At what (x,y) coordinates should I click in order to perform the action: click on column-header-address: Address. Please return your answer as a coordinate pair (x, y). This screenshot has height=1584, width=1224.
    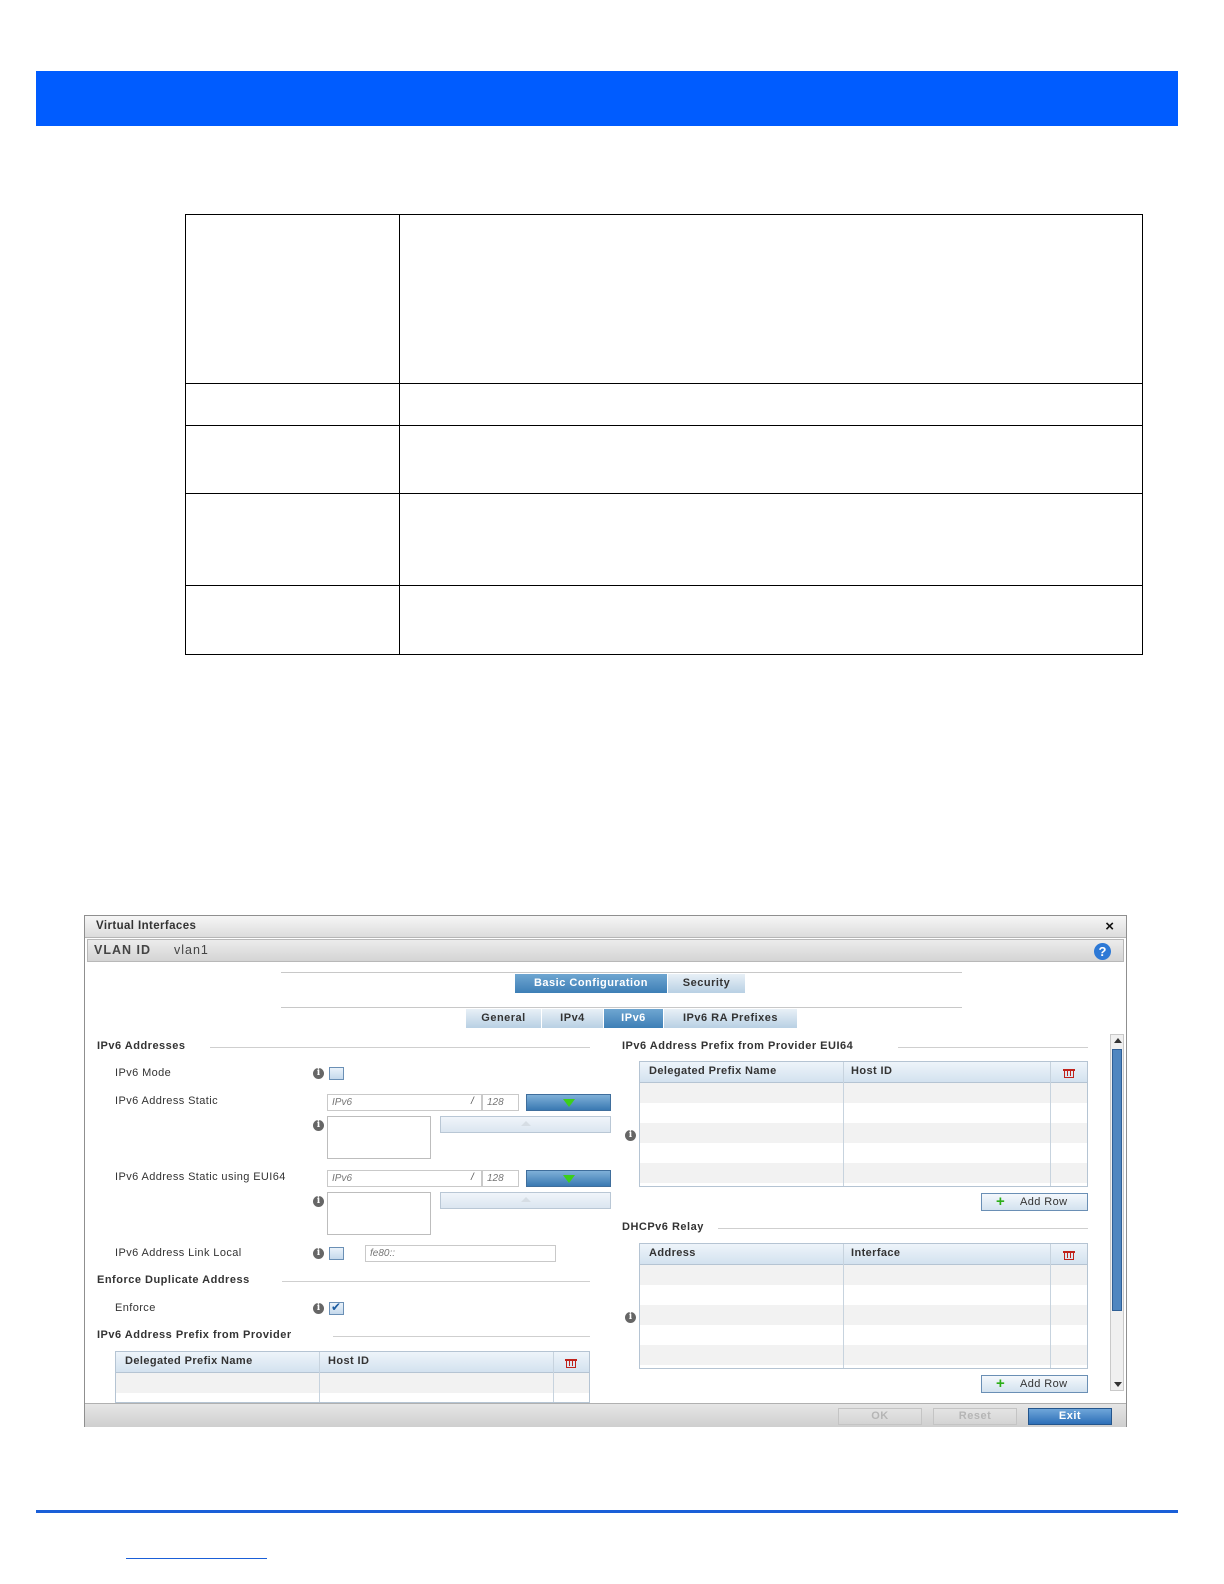
    Looking at the image, I should click on (672, 1253).